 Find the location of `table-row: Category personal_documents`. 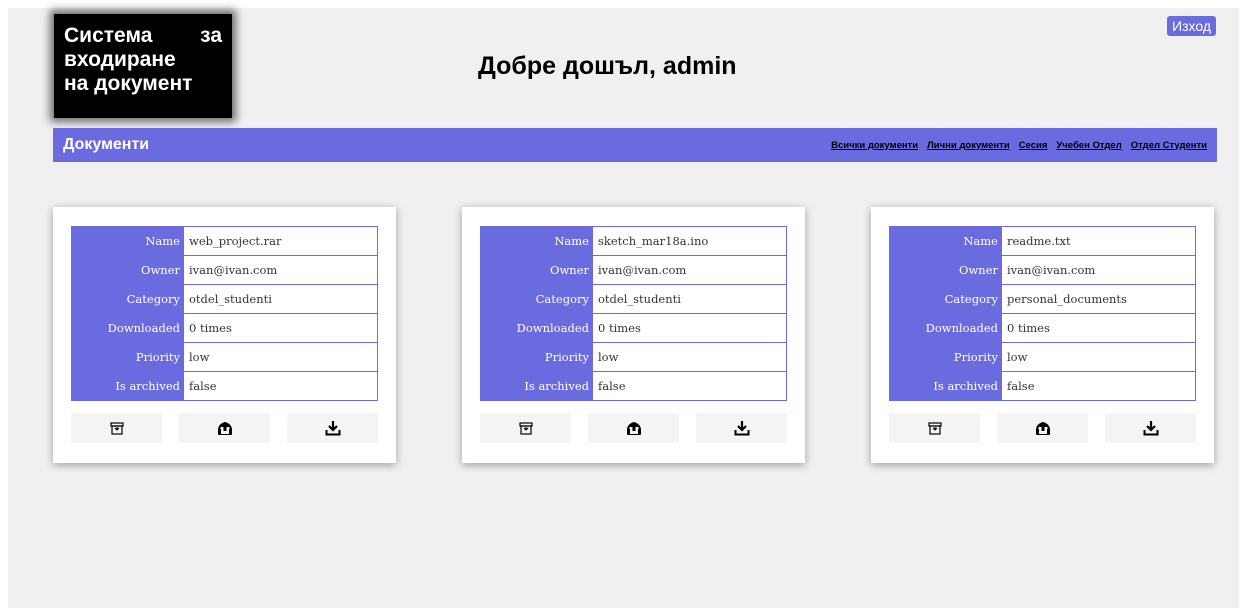

table-row: Category personal_documents is located at coordinates (1042, 299).